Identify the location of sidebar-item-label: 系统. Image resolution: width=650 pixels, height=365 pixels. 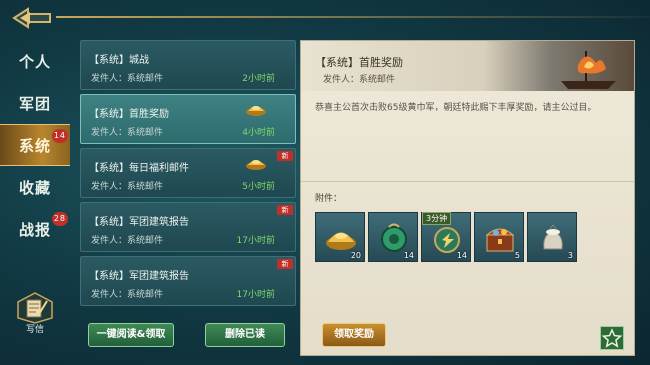
(34, 145).